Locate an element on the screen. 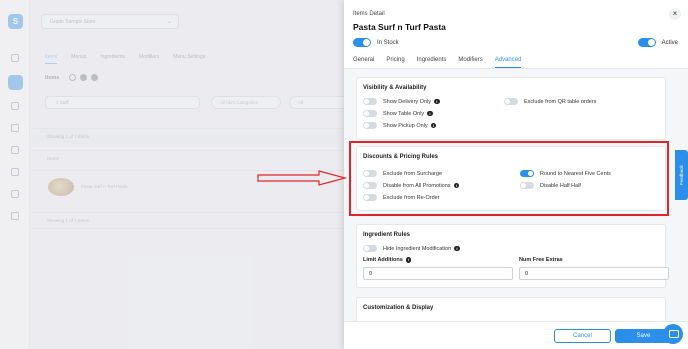 This screenshot has height=349, width=688. tab-general: General is located at coordinates (363, 62).